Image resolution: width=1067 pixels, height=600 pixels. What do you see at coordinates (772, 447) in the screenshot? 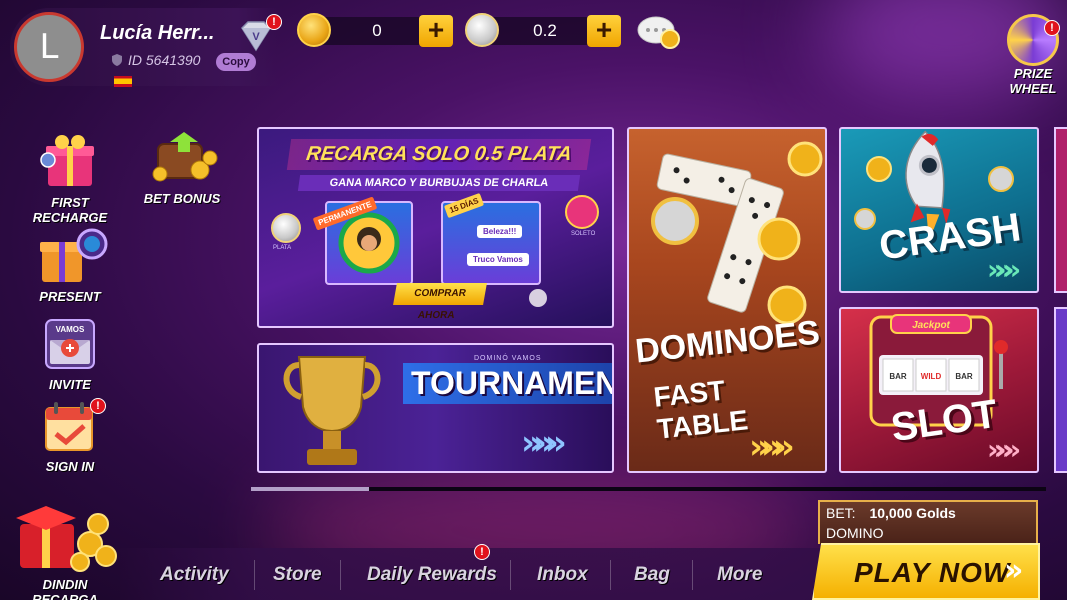
I see `dominoes-arrows: »»»` at bounding box center [772, 447].